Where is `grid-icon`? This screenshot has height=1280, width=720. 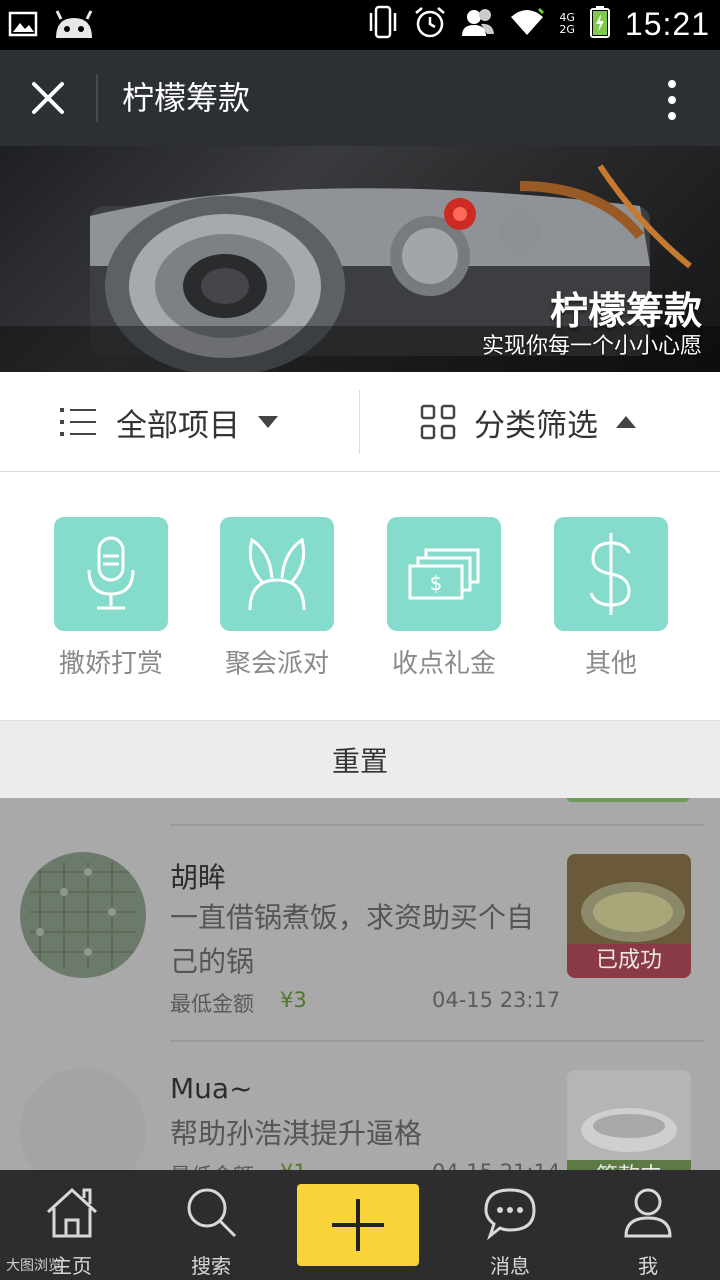
grid-icon is located at coordinates (438, 422).